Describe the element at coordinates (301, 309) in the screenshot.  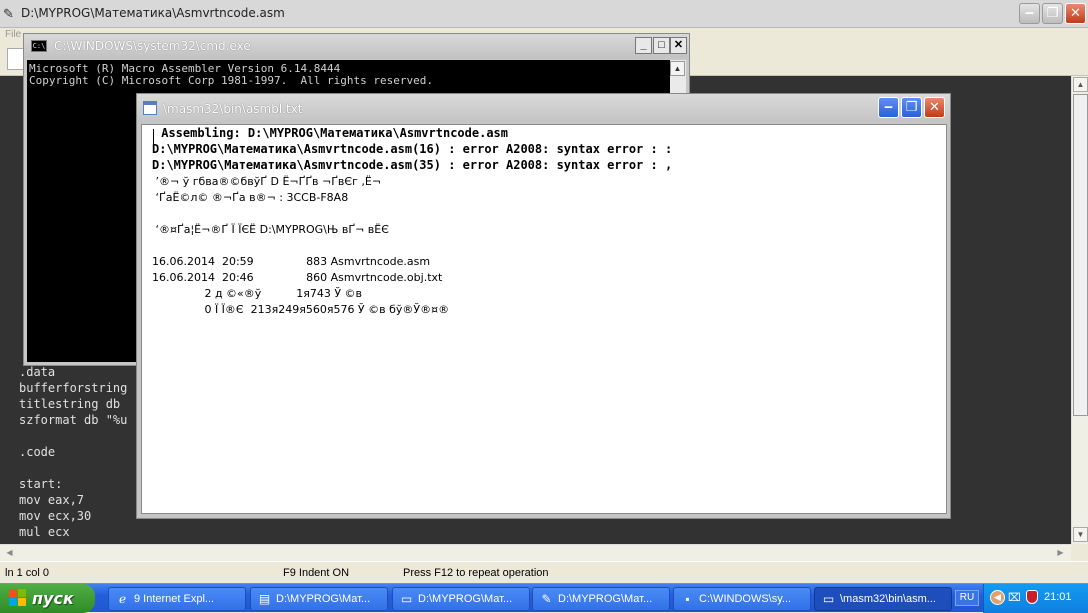
I see `text-line: 0 Ї Ї®Є 213я249я560я576 Ў ©в бў®Ў®¤­®` at that location.